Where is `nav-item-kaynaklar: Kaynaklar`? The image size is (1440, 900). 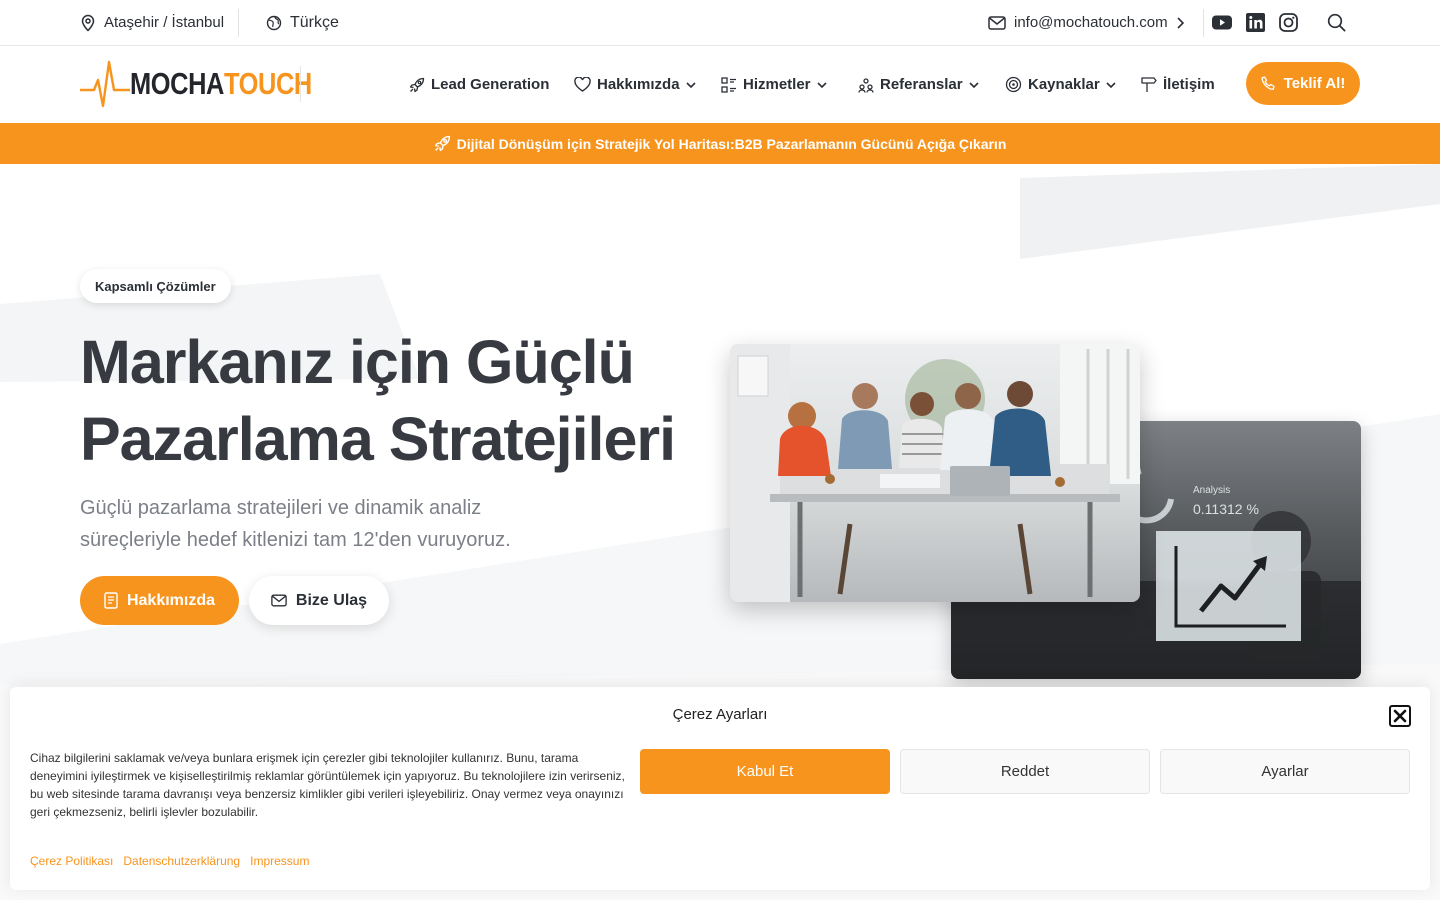
nav-item-kaynaklar: Kaynaklar is located at coordinates (1060, 84).